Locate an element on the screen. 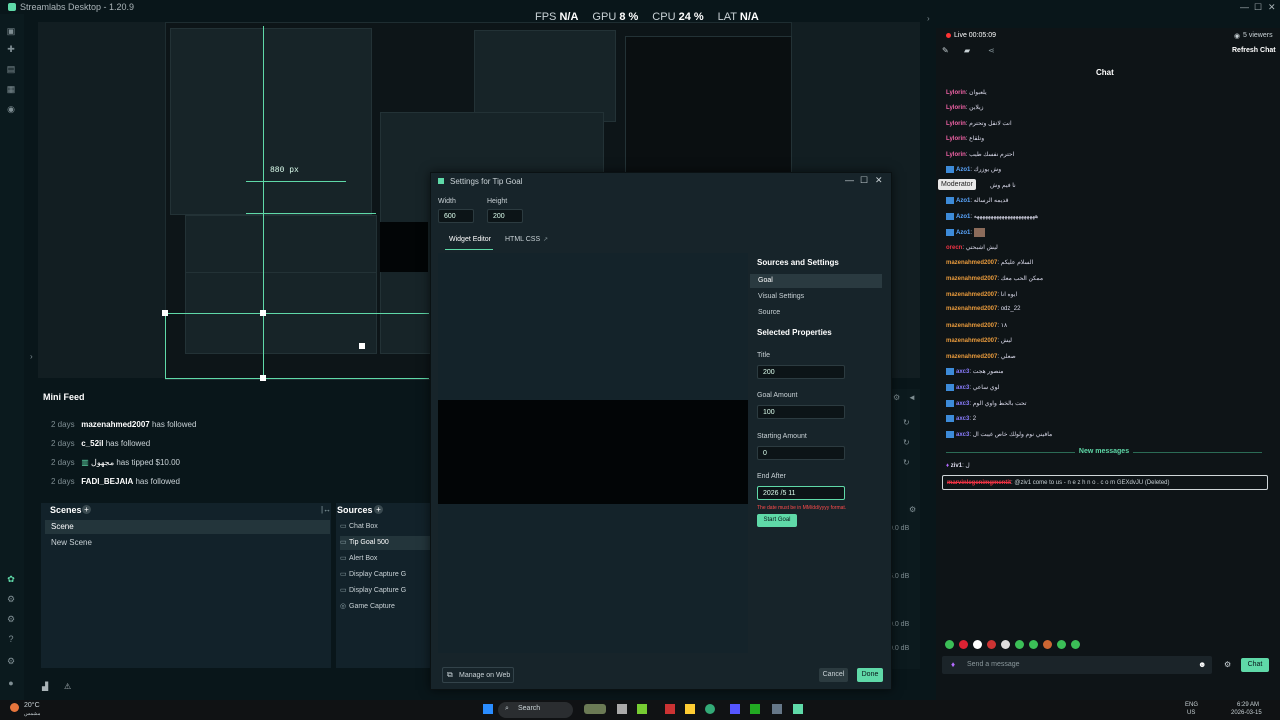 Image resolution: width=1280 pixels, height=720 pixels. language-indicator: ENG is located at coordinates (1191, 705).